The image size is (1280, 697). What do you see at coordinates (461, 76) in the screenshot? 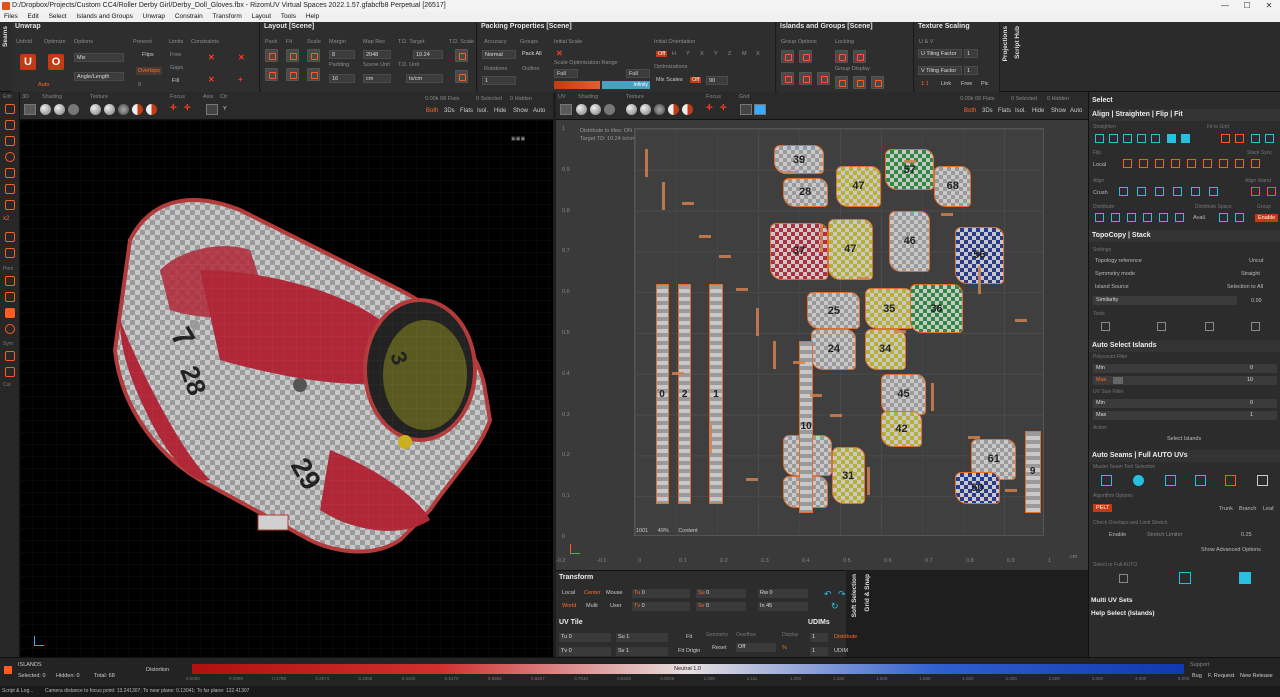
I see `td-apply-button` at bounding box center [461, 76].